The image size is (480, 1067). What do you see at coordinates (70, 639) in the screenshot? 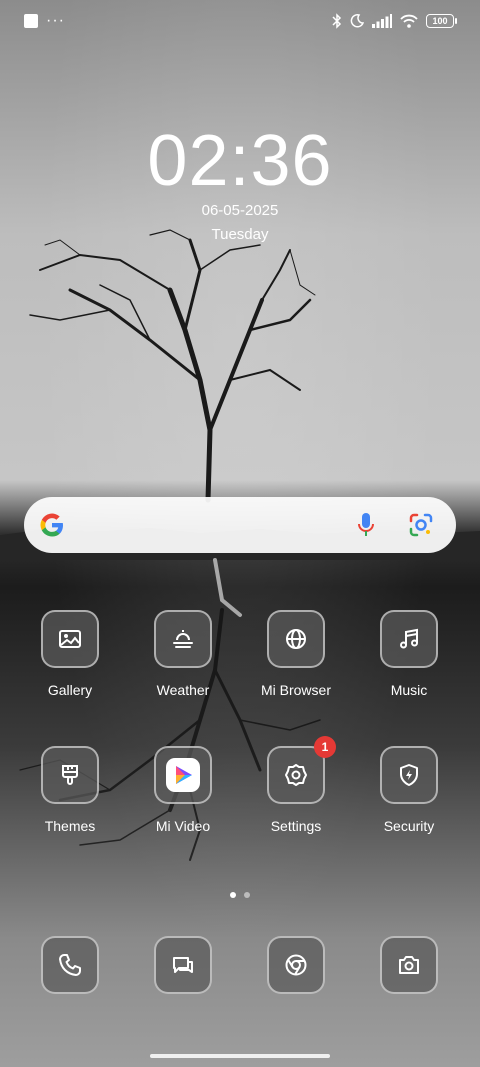
I see `gallery-icon` at bounding box center [70, 639].